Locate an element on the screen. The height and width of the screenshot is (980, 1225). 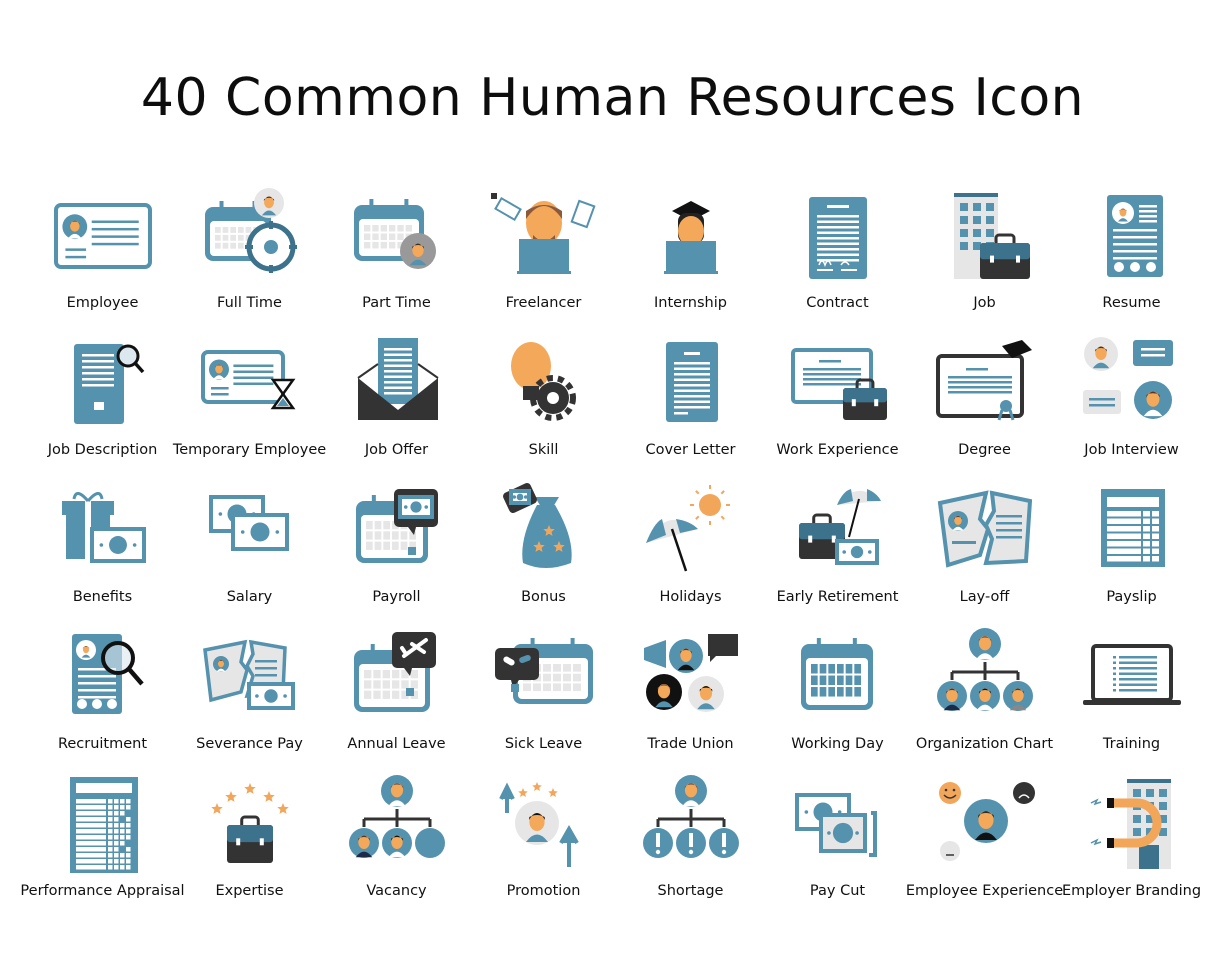
certificate-briefcase-icon is located at coordinates (838, 381).